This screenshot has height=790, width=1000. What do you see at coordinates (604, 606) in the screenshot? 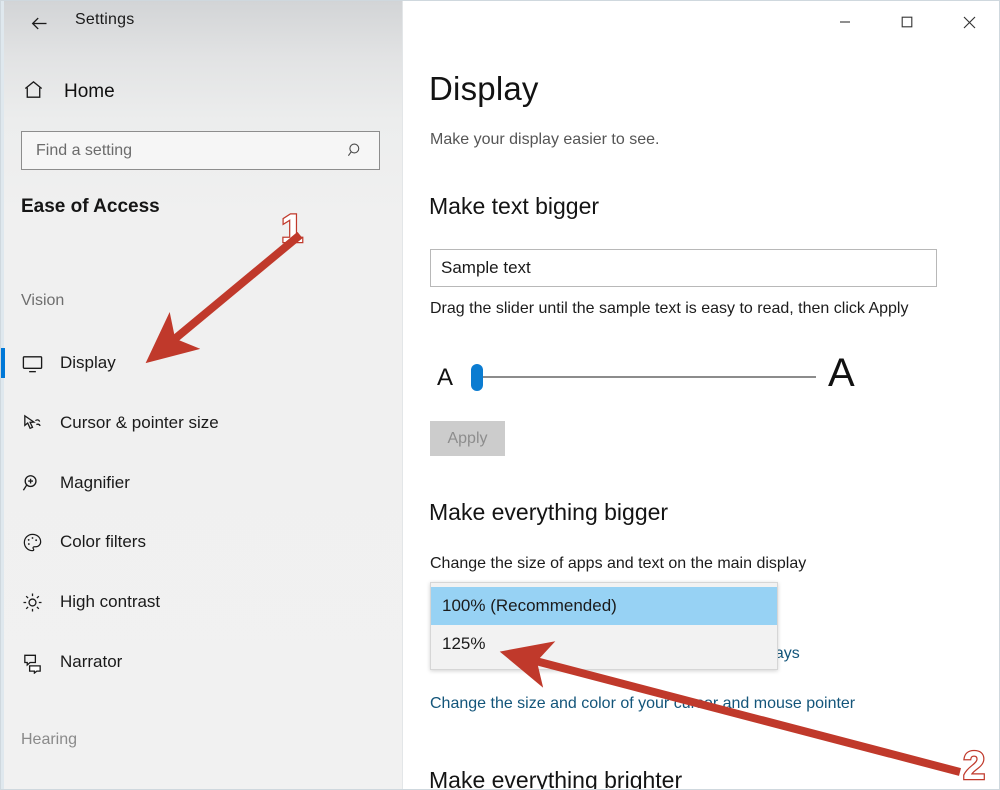
I see `dropdown-option-100: 100% (Recommended)` at bounding box center [604, 606].